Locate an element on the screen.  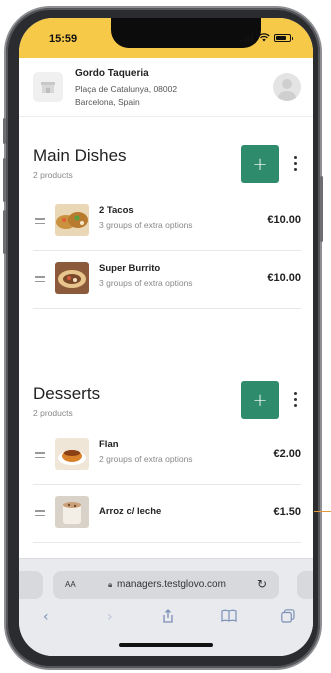
product-options: 2 groups of extra options is located at coordinates (146, 459).